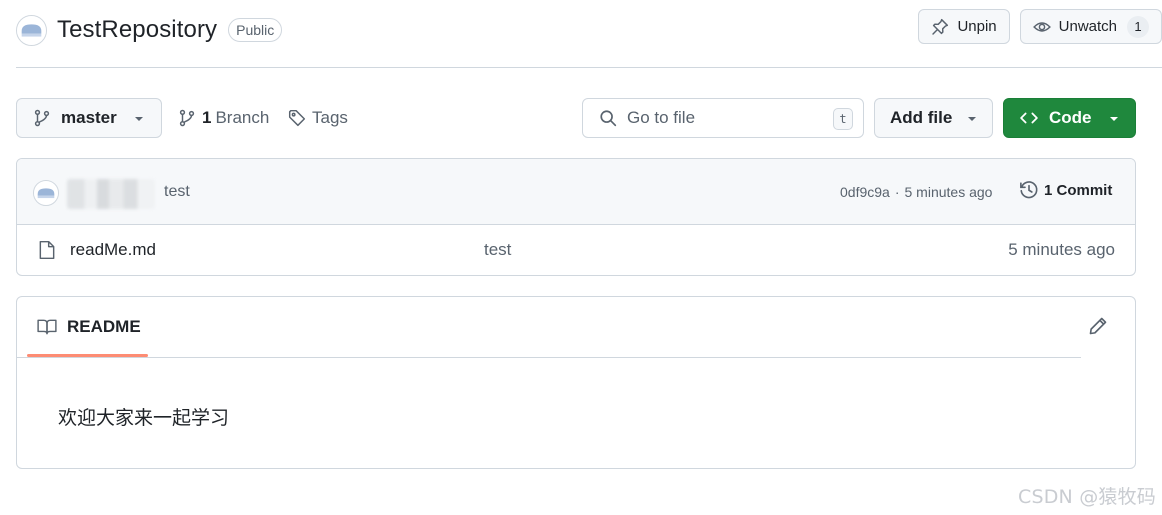 The width and height of the screenshot is (1162, 515). I want to click on eye-icon, so click(1041, 27).